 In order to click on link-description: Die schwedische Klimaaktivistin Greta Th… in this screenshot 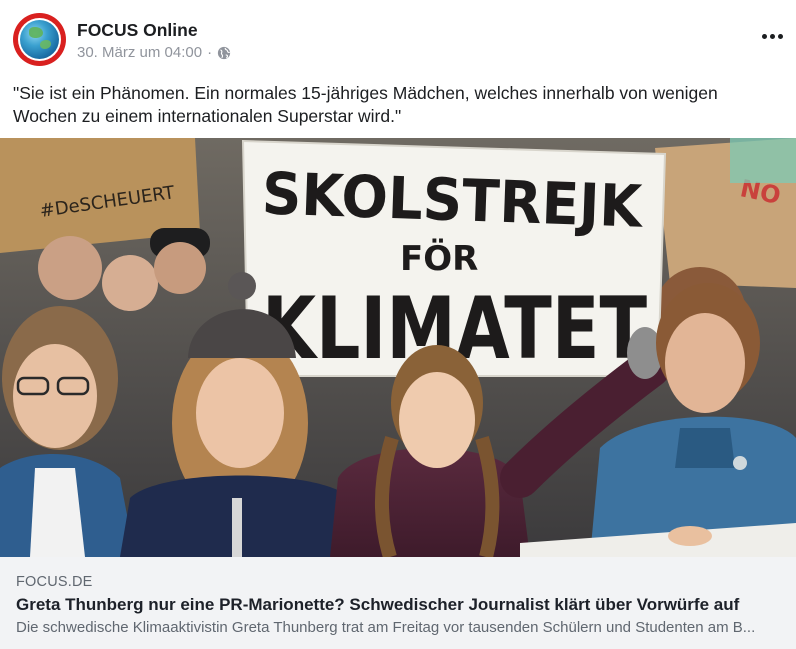, I will do `click(386, 627)`.